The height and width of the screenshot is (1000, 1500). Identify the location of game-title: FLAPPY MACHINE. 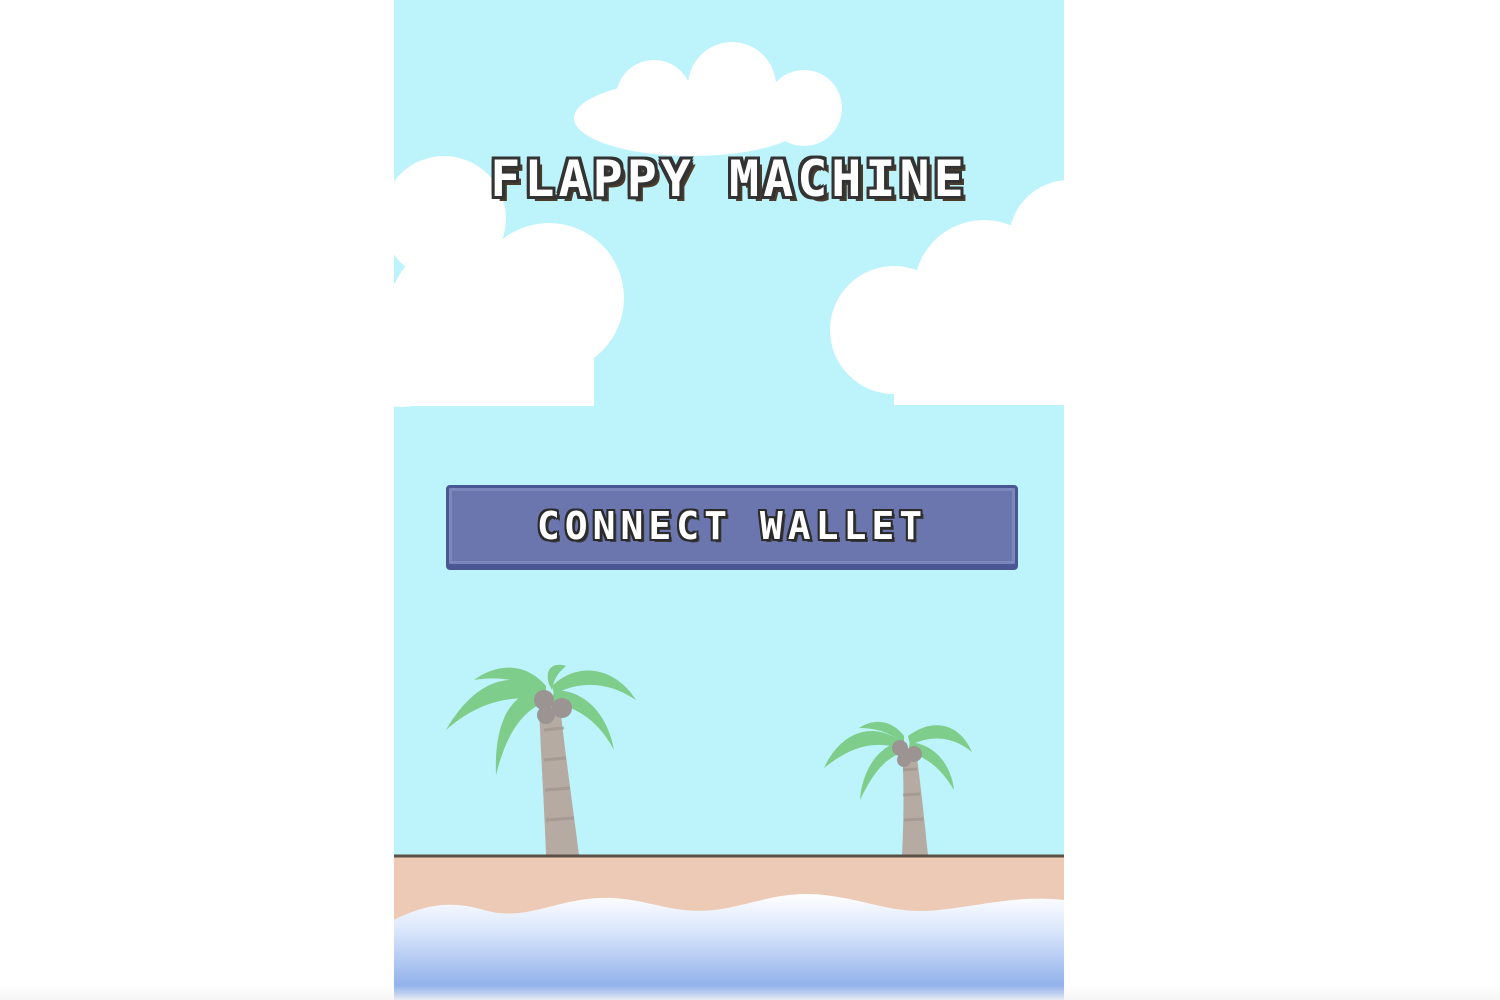
(729, 179).